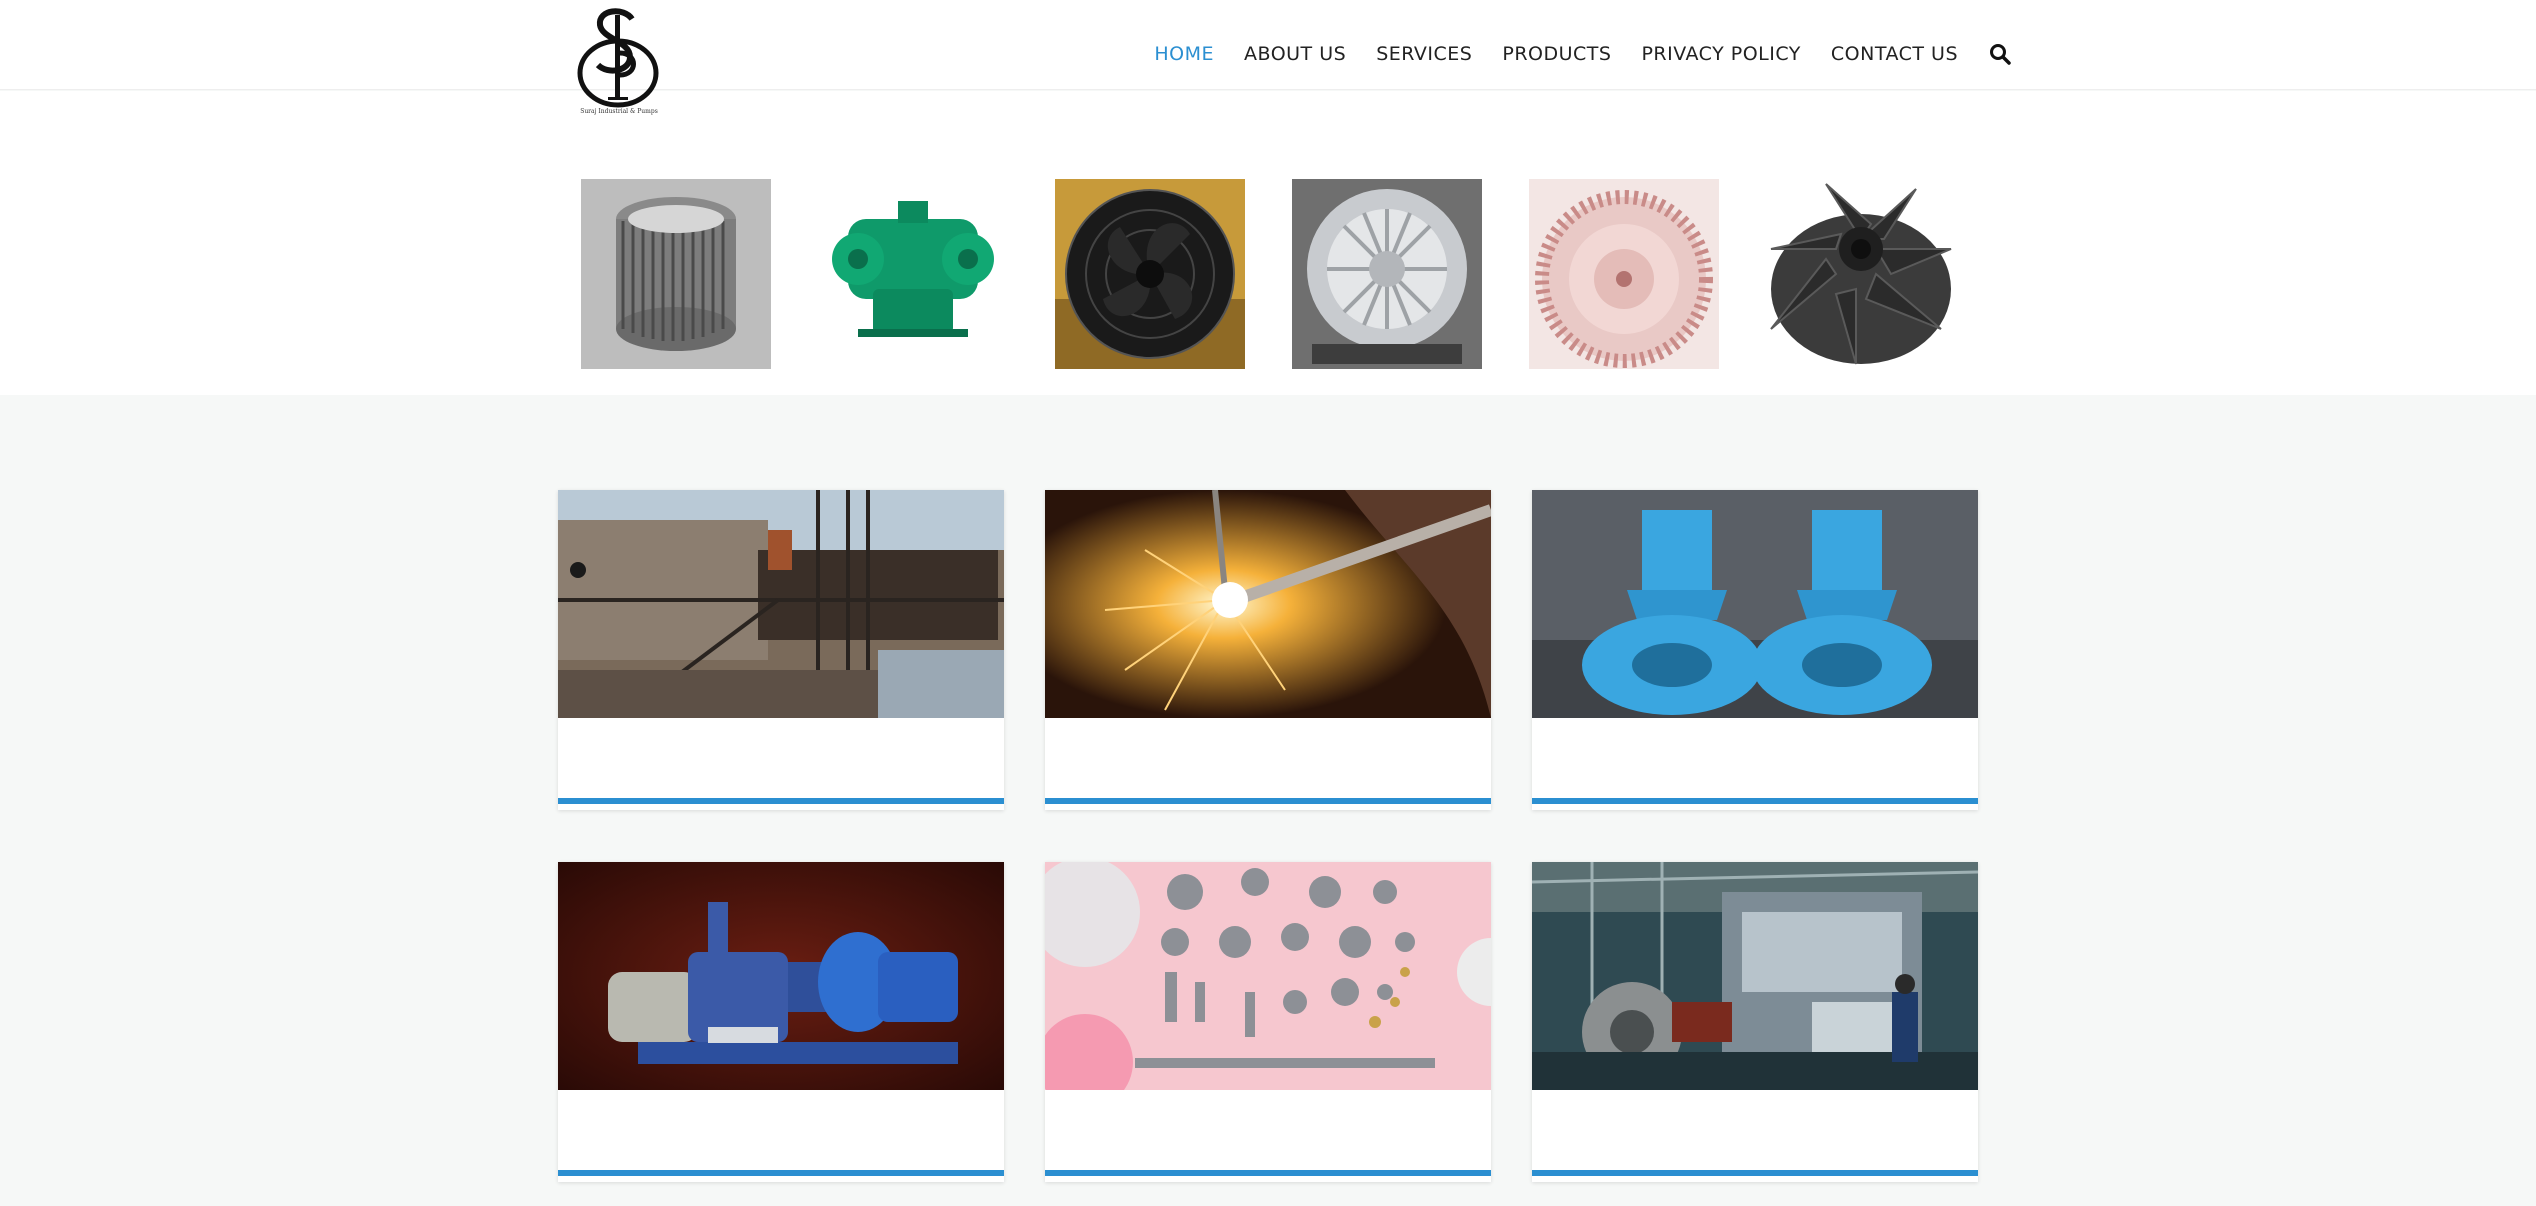 Image resolution: width=2536 pixels, height=1206 pixels. Describe the element at coordinates (1755, 976) in the screenshot. I see `factory-machine-image` at that location.